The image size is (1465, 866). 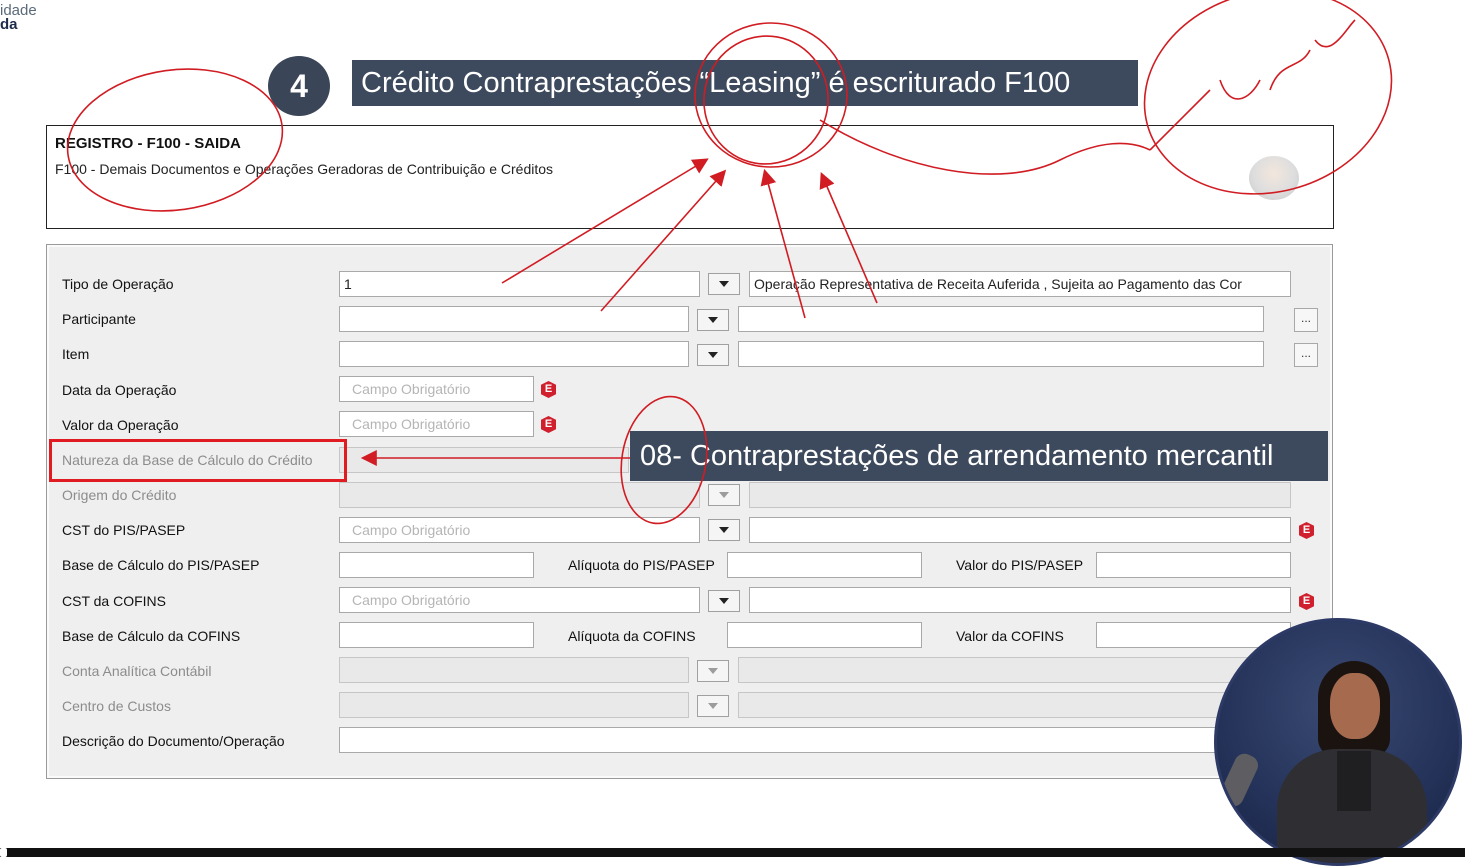 What do you see at coordinates (299, 86) in the screenshot?
I see `step-number-badge: 4` at bounding box center [299, 86].